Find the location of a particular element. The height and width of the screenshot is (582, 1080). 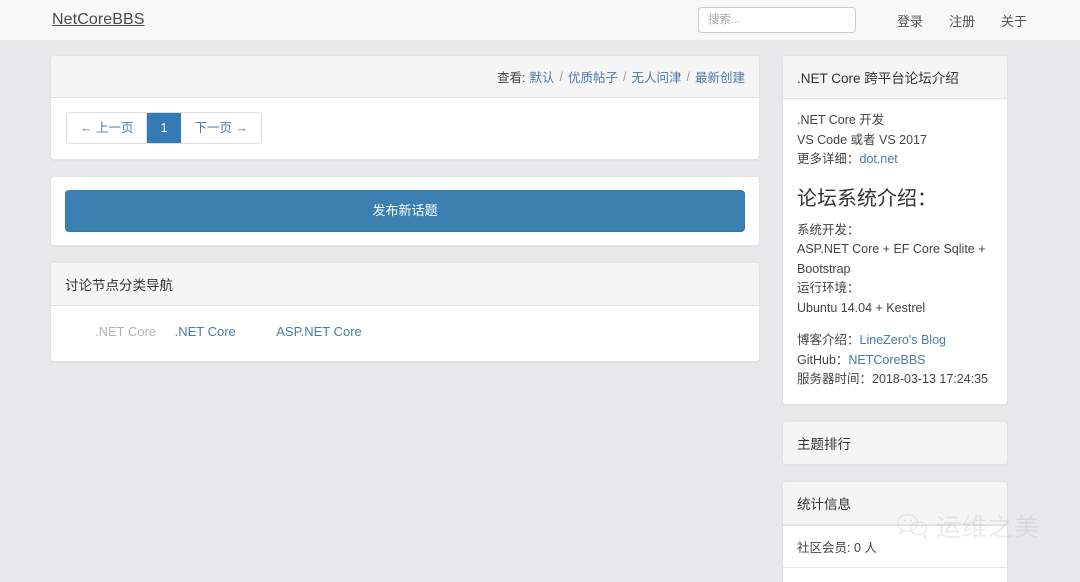

nodes-panel-body: .NET Core .NET Core ASP.NET Core is located at coordinates (405, 333).